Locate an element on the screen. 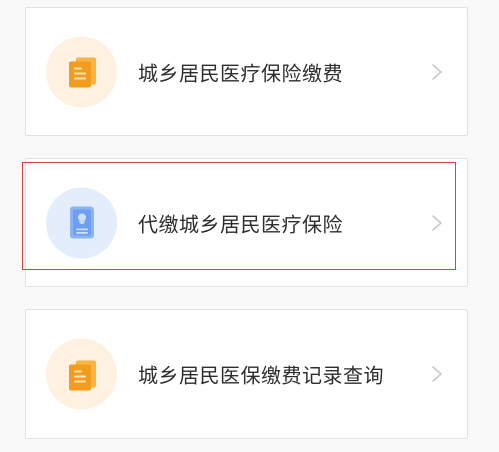  id-card-icon is located at coordinates (81, 222).